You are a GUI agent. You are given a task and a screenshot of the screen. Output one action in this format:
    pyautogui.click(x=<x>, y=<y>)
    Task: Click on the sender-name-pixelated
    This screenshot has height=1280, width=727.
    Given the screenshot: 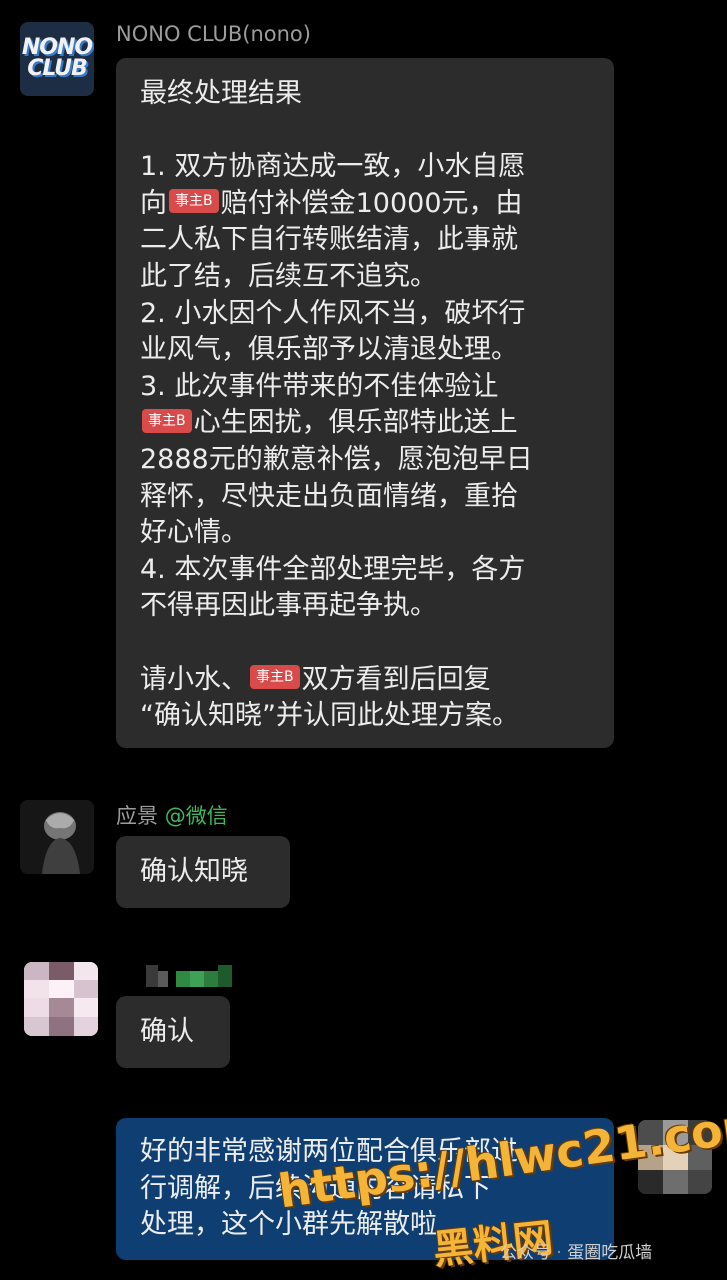 What is the action you would take?
    pyautogui.click(x=192, y=976)
    